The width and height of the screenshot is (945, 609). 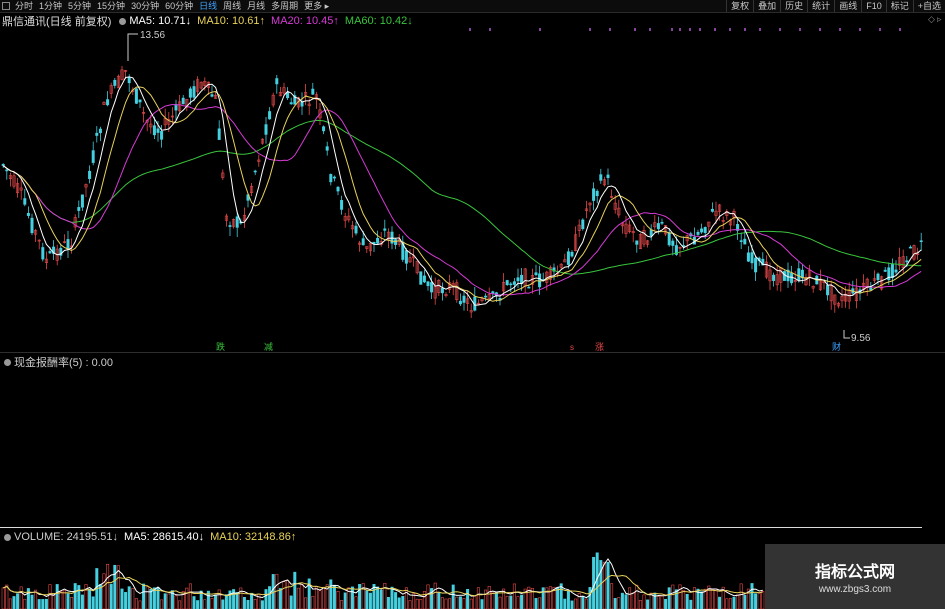 What do you see at coordinates (253, 537) in the screenshot?
I see `volume-ma10: MA10: 32148.86↑` at bounding box center [253, 537].